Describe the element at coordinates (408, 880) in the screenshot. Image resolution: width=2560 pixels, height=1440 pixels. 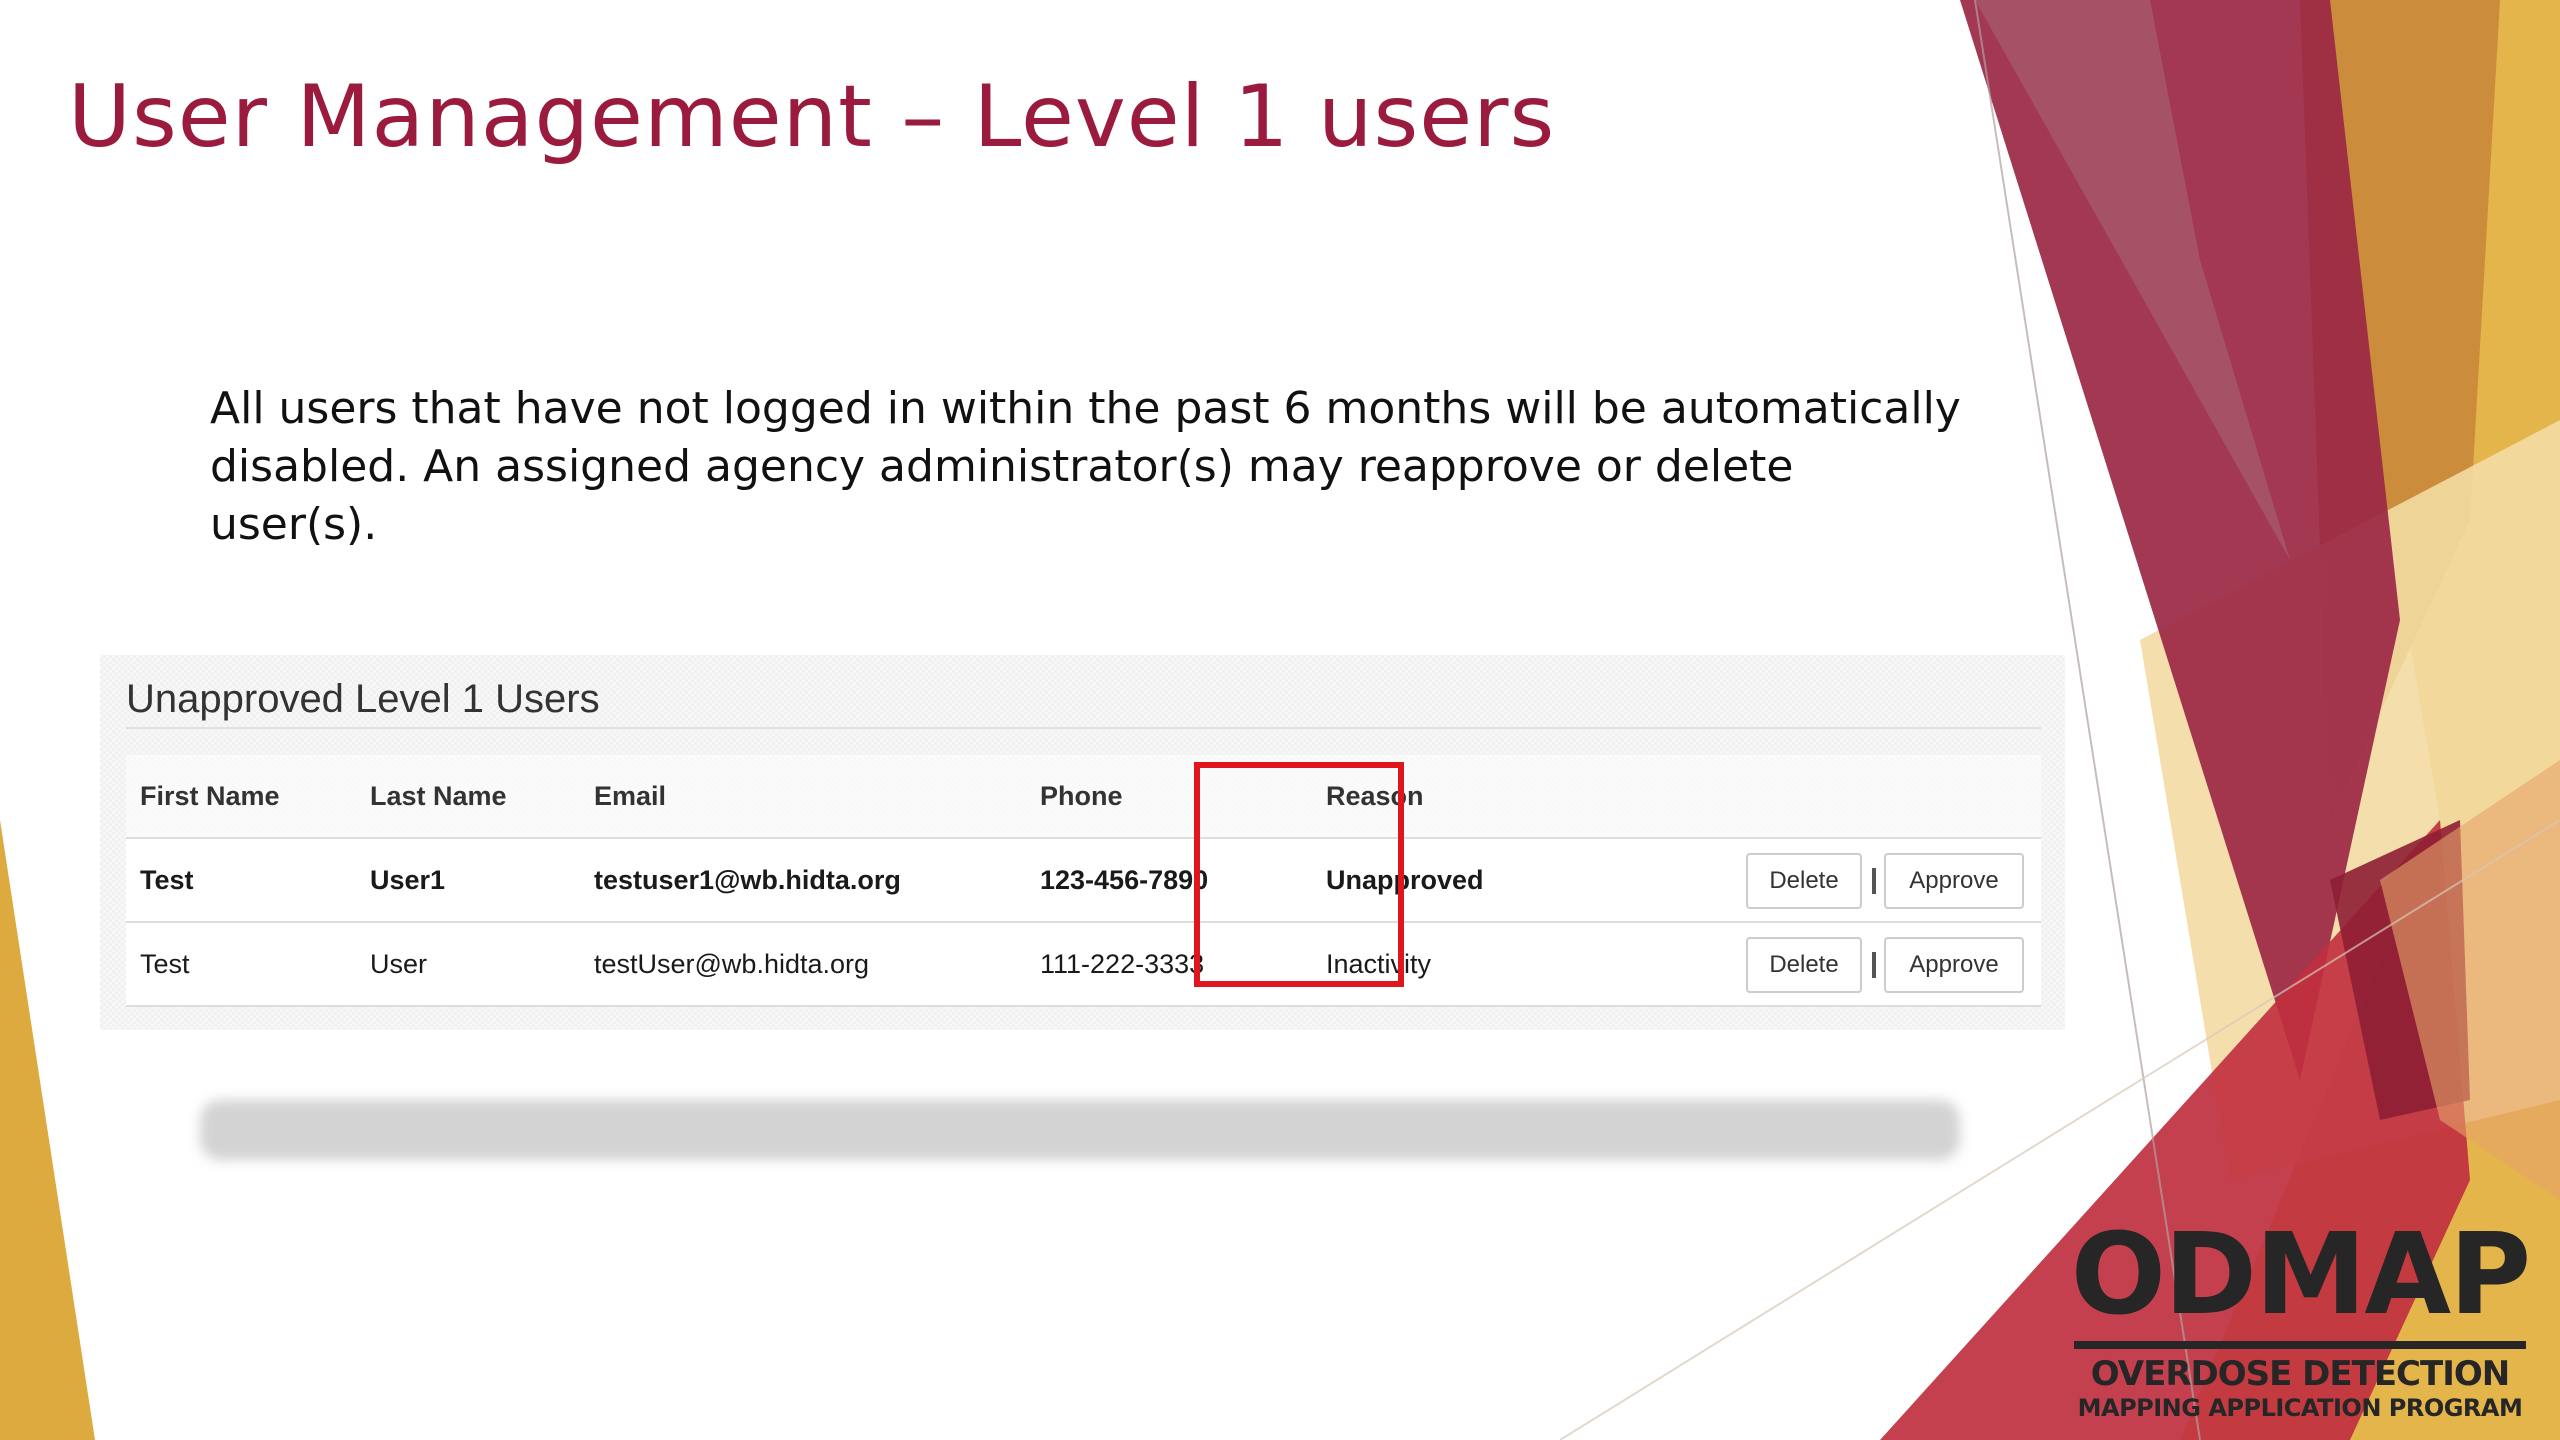
I see `cell-last-name: User1` at that location.